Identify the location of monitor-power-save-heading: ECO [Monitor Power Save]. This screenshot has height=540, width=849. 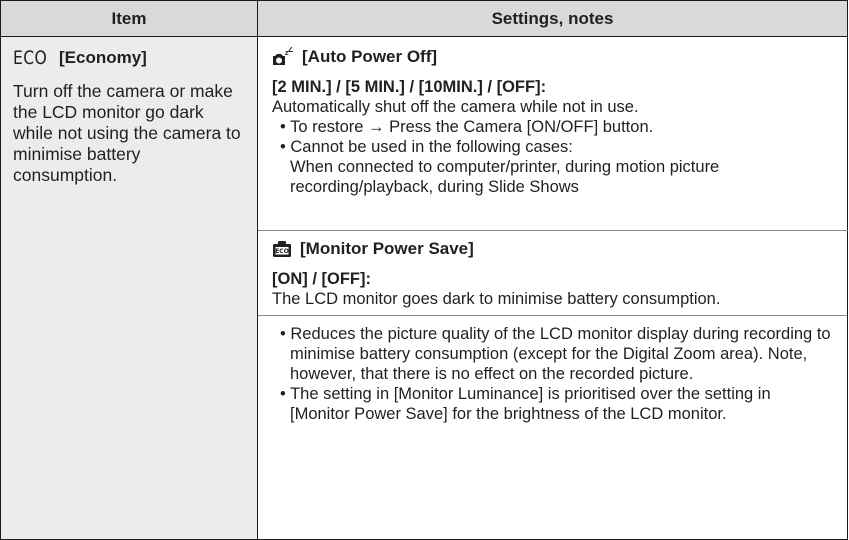
(552, 249).